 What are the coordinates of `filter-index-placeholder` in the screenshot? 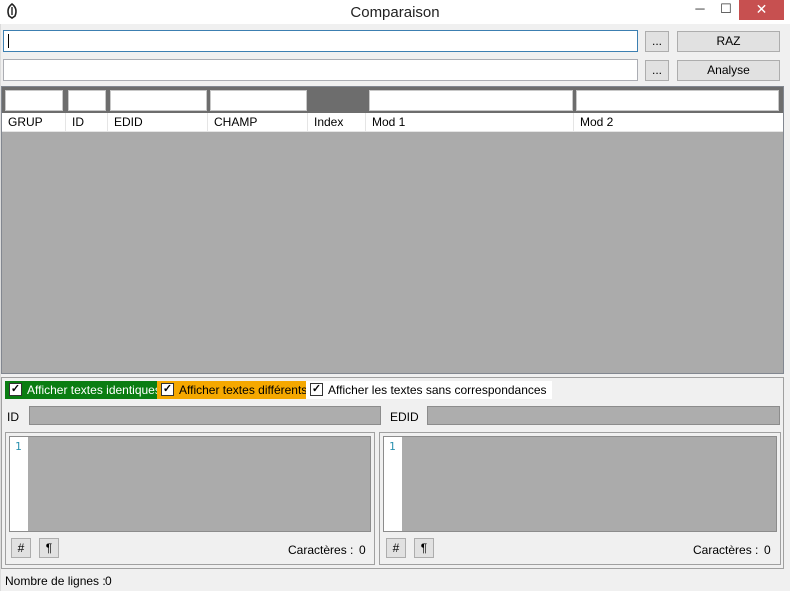 It's located at (338, 100).